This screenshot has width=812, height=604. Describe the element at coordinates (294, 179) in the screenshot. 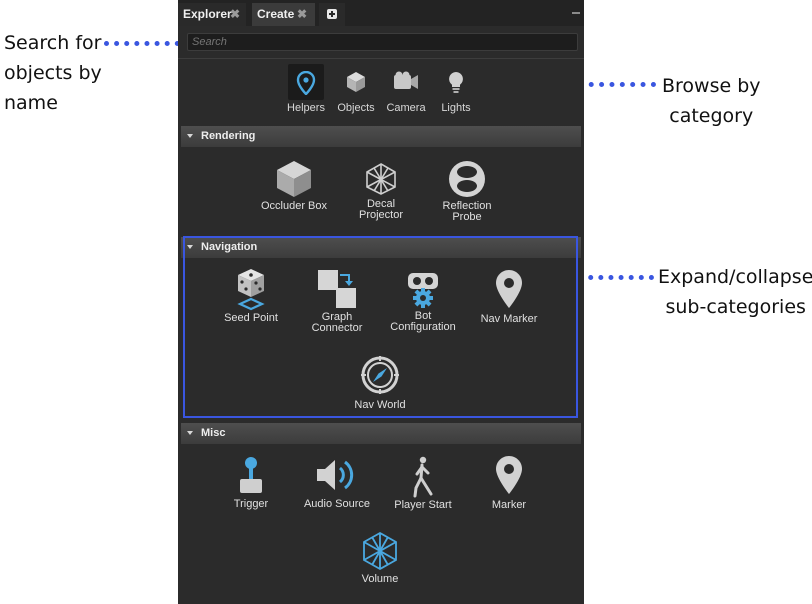

I see `box-icon` at that location.